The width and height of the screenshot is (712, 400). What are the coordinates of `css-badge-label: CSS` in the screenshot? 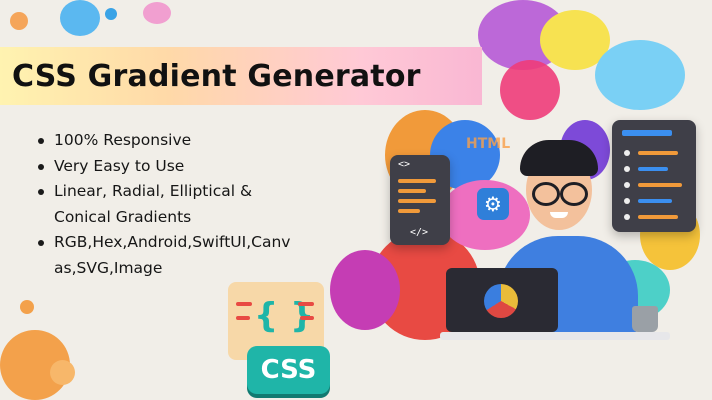 It's located at (288, 370).